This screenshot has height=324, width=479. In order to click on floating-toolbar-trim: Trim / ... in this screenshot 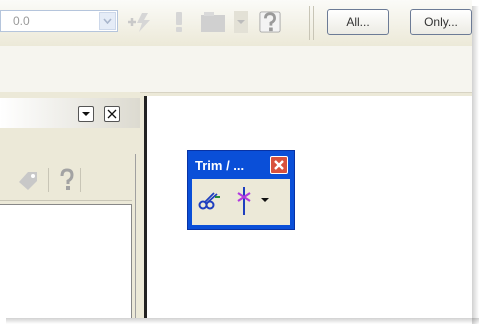, I will do `click(241, 190)`.